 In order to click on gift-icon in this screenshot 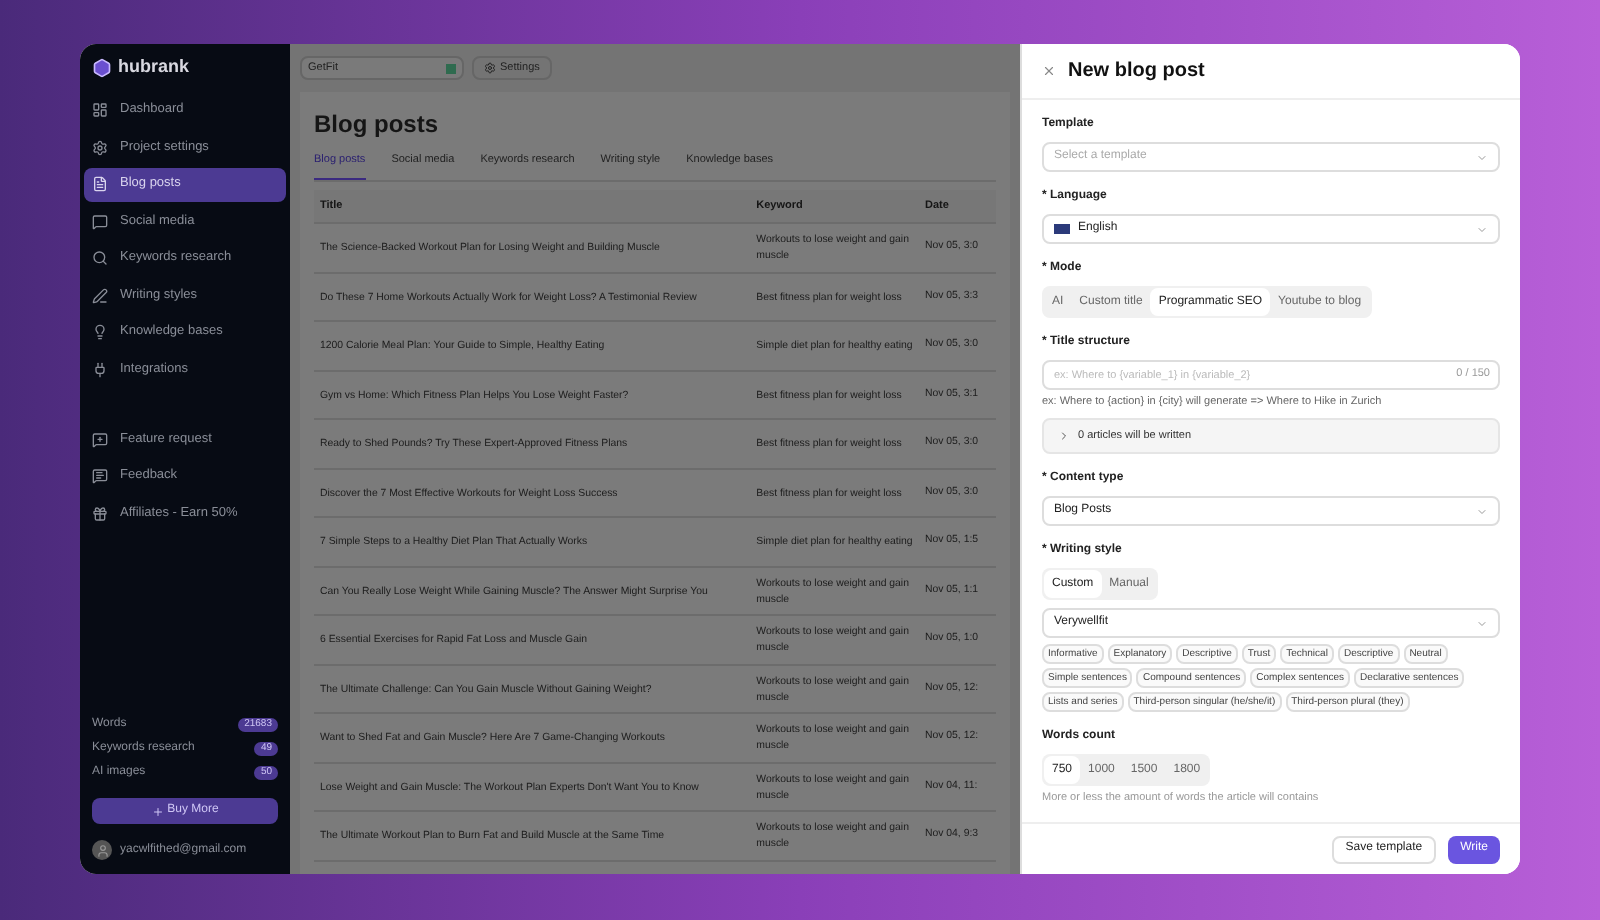, I will do `click(100, 513)`.